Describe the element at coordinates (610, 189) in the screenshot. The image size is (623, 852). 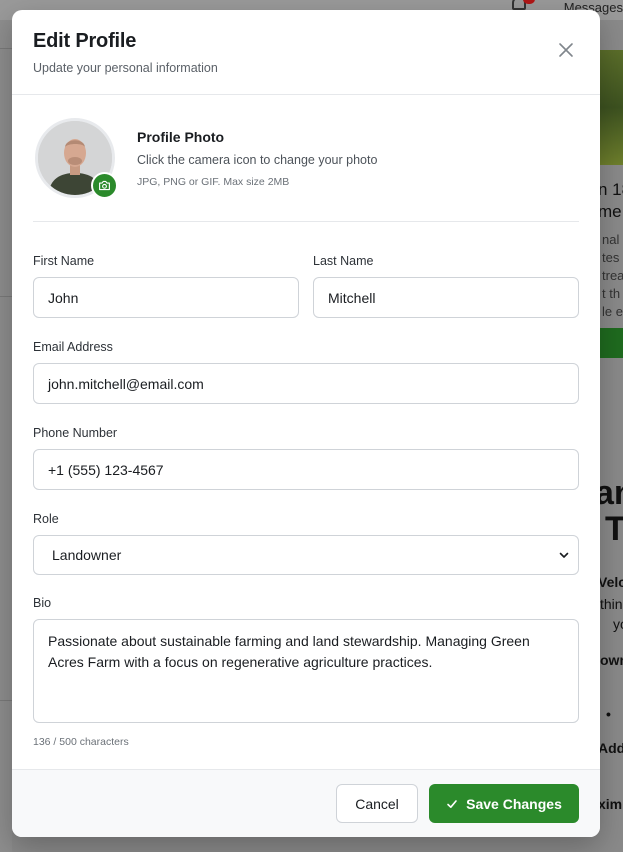
I see `background-card-title: n 18` at that location.